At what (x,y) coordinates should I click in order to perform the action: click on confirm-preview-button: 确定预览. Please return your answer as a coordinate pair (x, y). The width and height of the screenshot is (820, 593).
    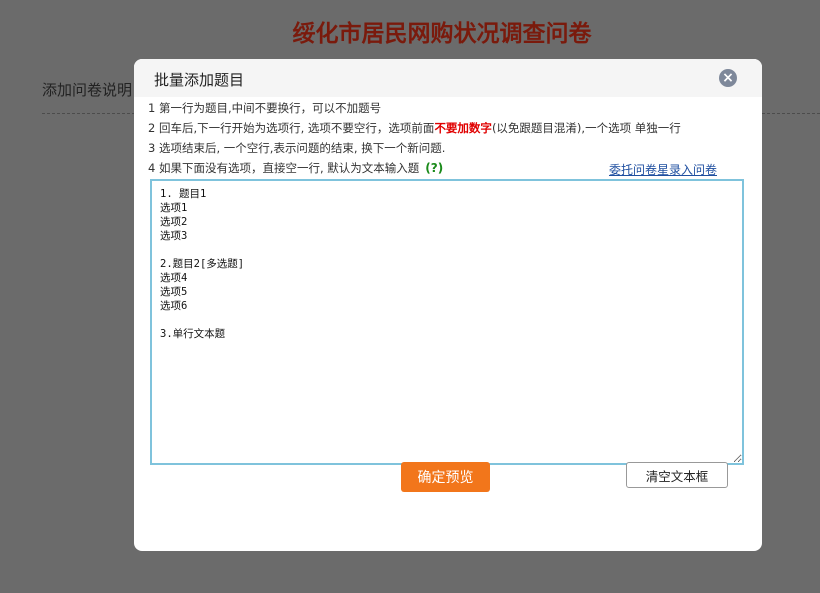
    Looking at the image, I should click on (445, 477).